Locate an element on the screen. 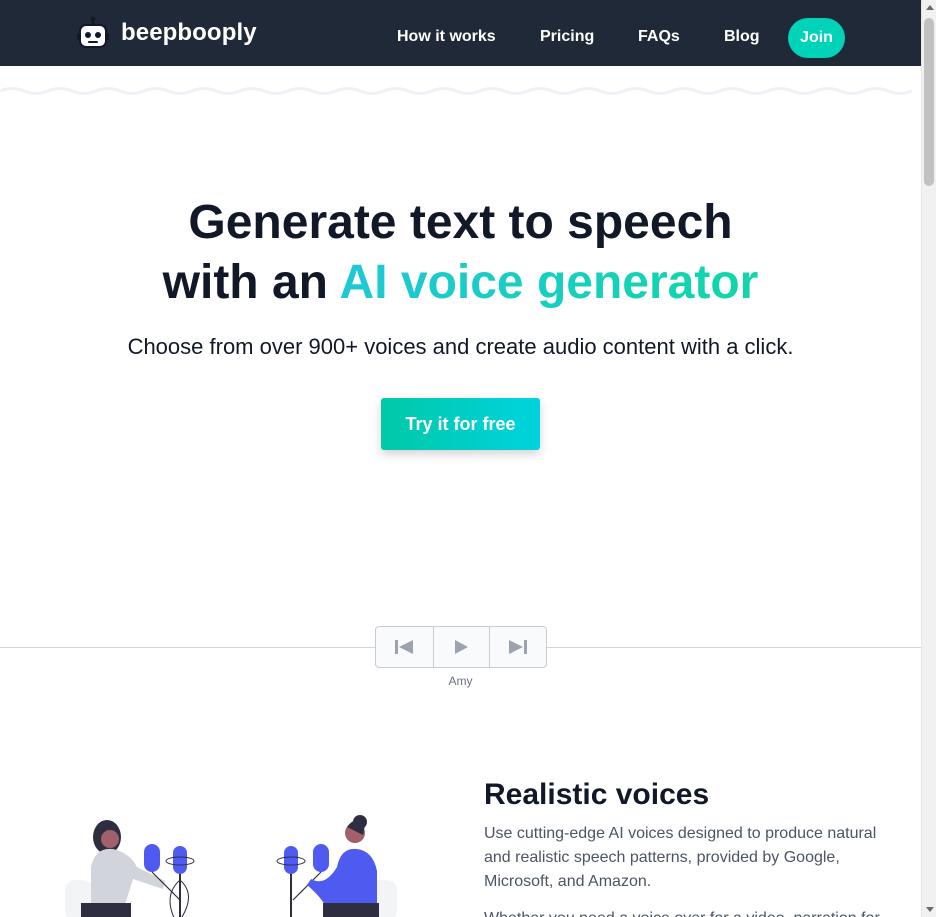 Image resolution: width=936 pixels, height=917 pixels. play-button is located at coordinates (461, 647).